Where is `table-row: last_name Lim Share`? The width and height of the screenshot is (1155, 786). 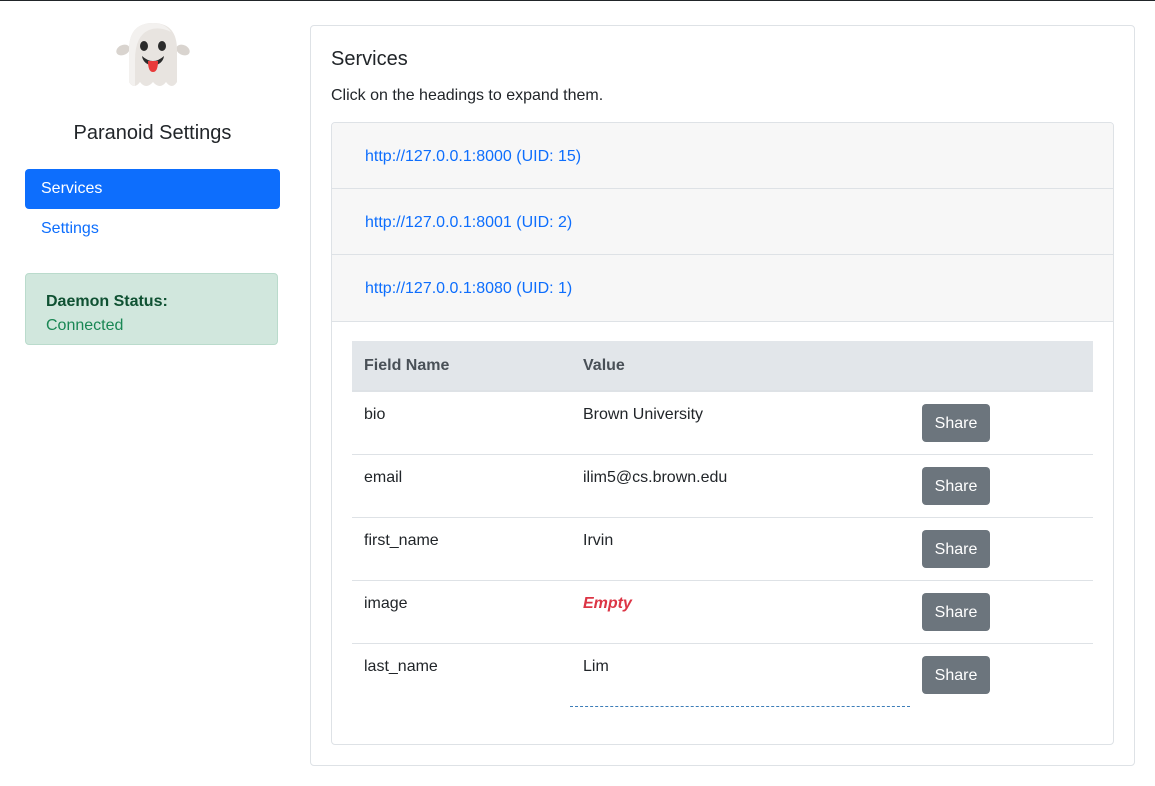 table-row: last_name Lim Share is located at coordinates (722, 675).